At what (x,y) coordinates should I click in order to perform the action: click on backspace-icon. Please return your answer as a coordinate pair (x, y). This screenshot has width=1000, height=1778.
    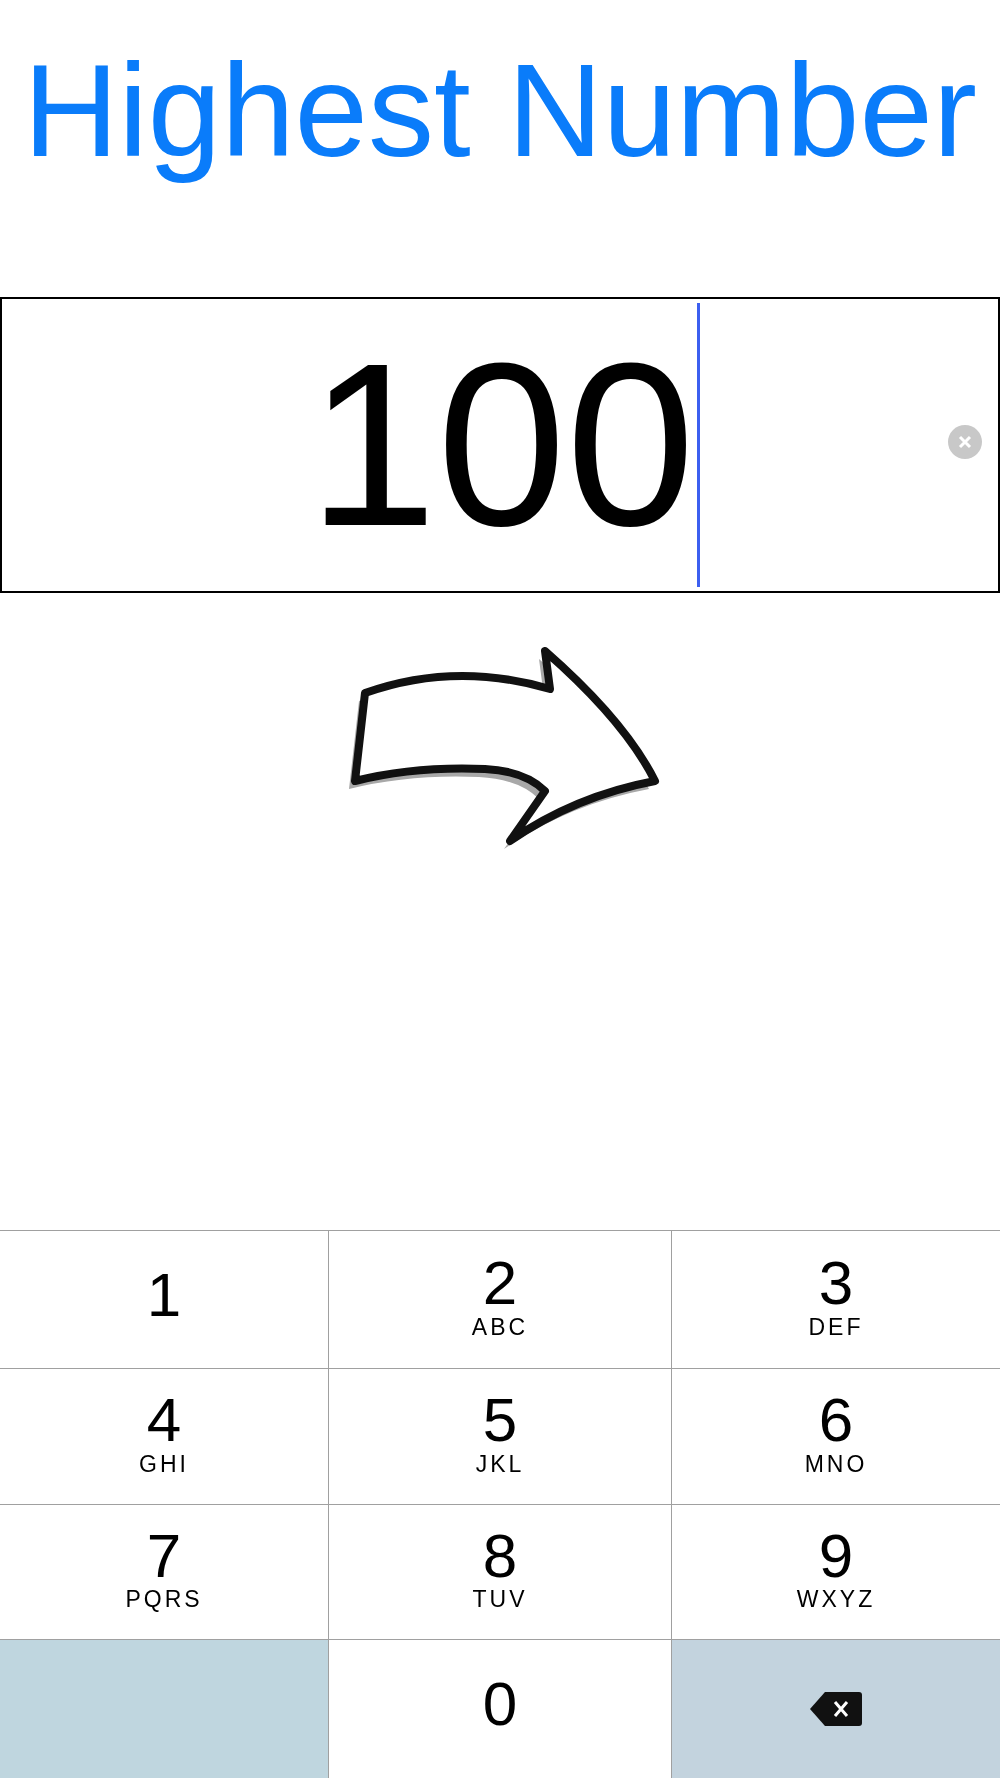
    Looking at the image, I should click on (836, 1709).